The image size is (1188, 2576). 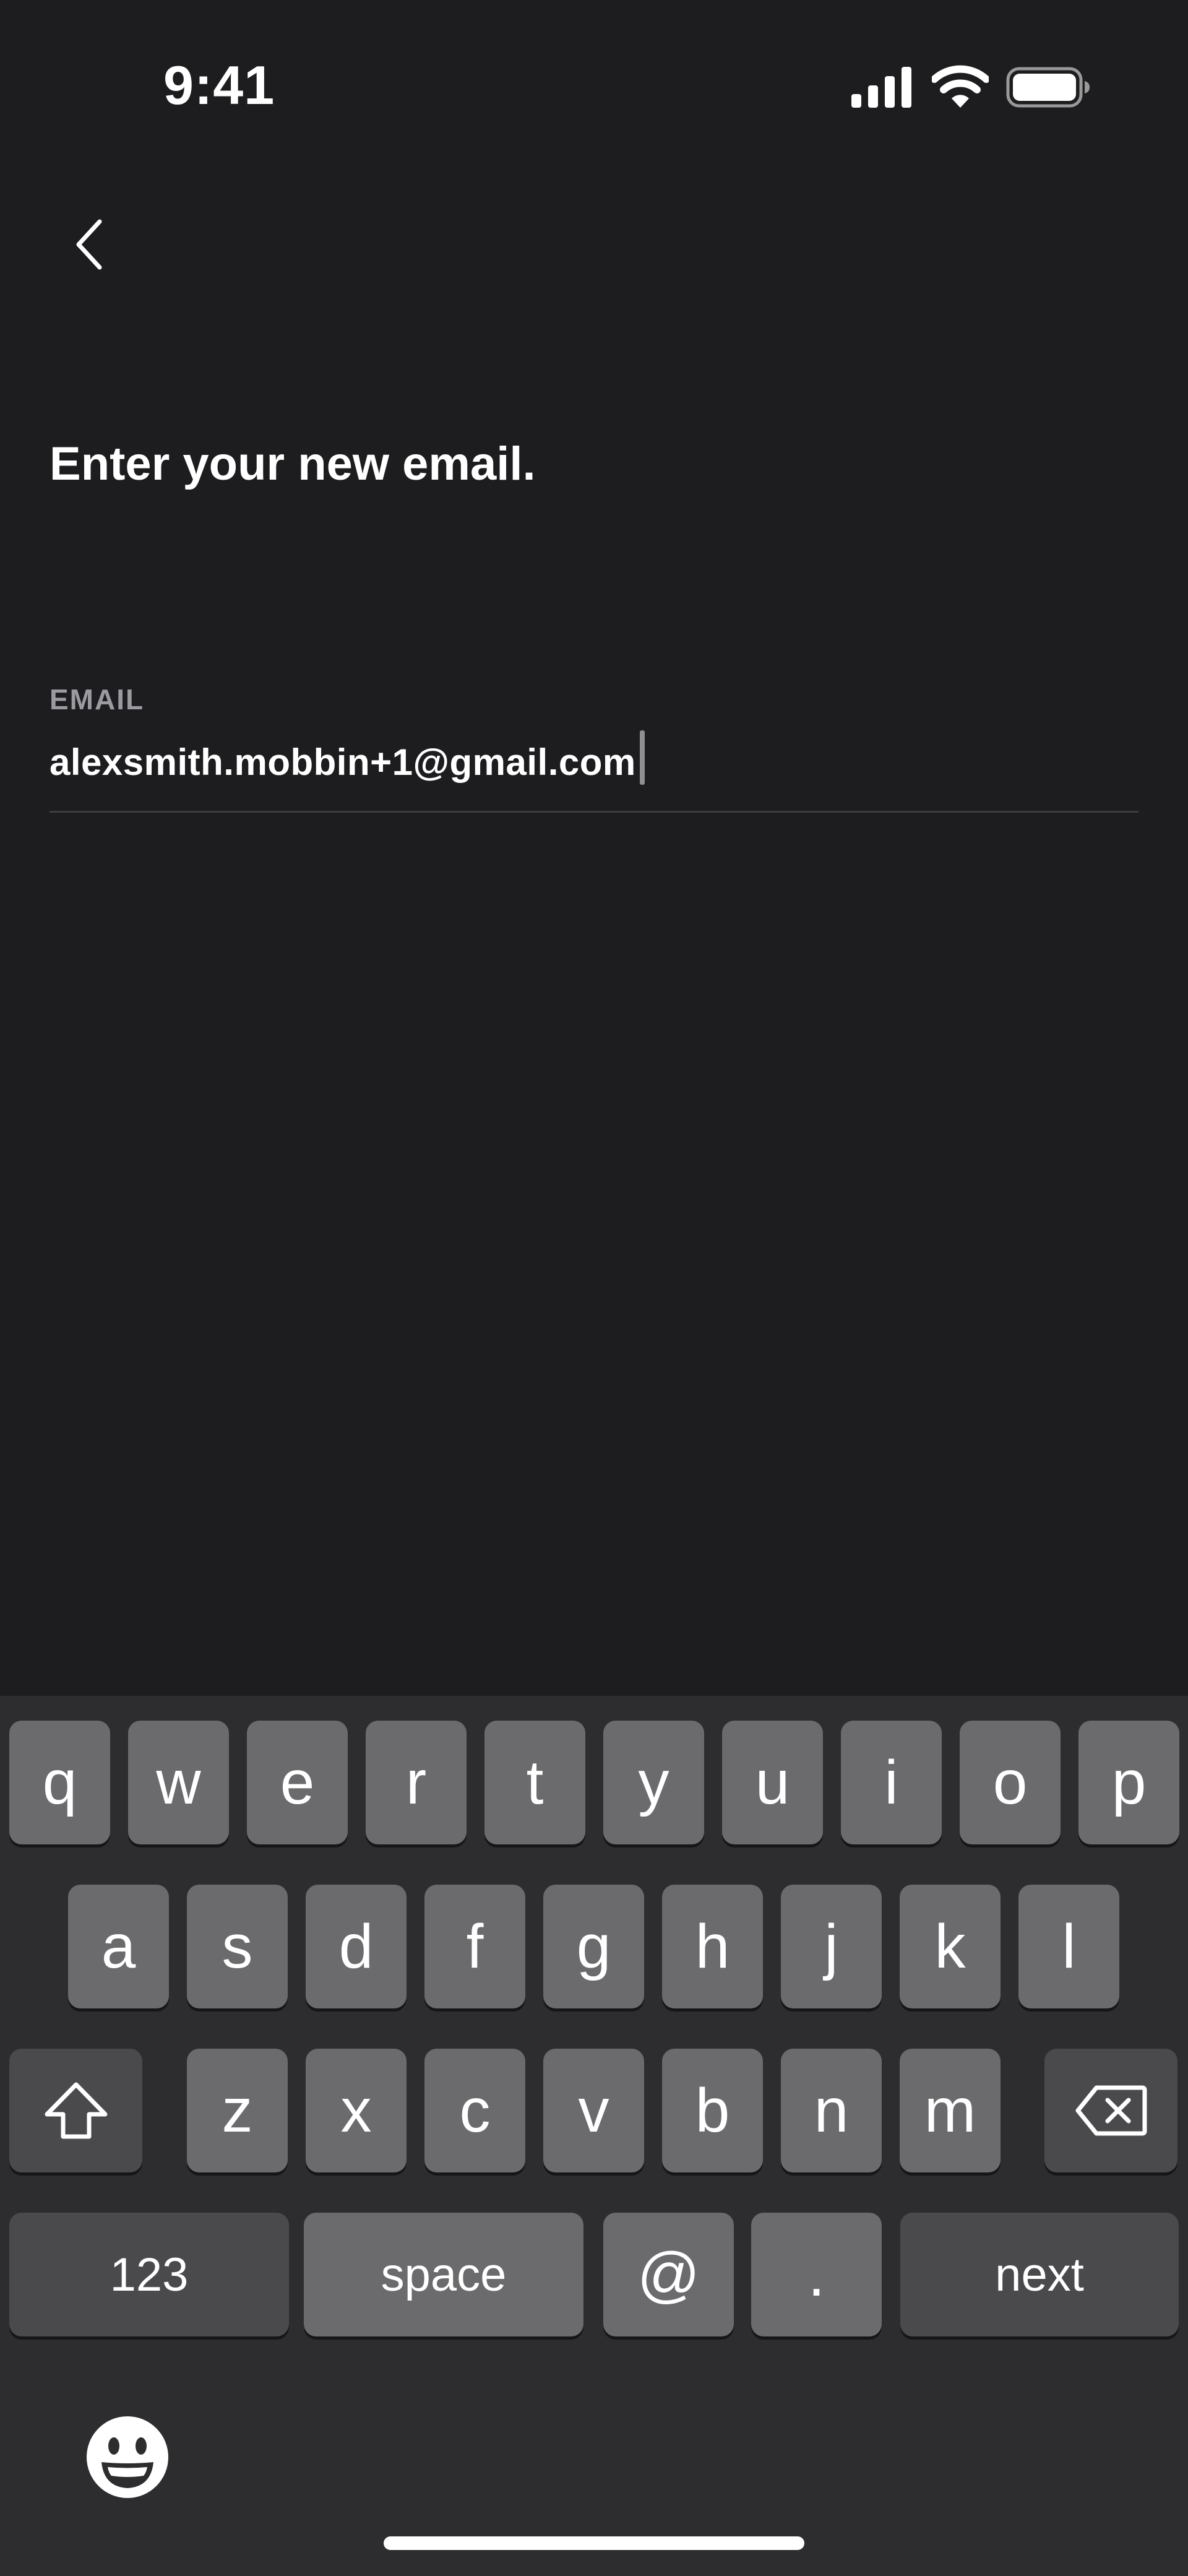 I want to click on chevron-left-icon, so click(x=89, y=244).